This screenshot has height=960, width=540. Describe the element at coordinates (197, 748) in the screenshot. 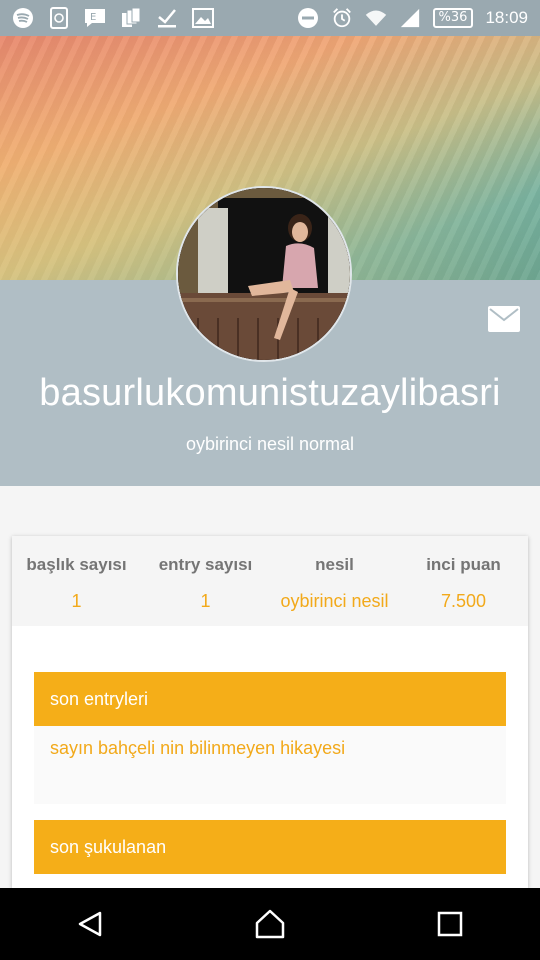

I see `entry-link: sayın bahçeli nin bilinmeyen hikayesi` at that location.